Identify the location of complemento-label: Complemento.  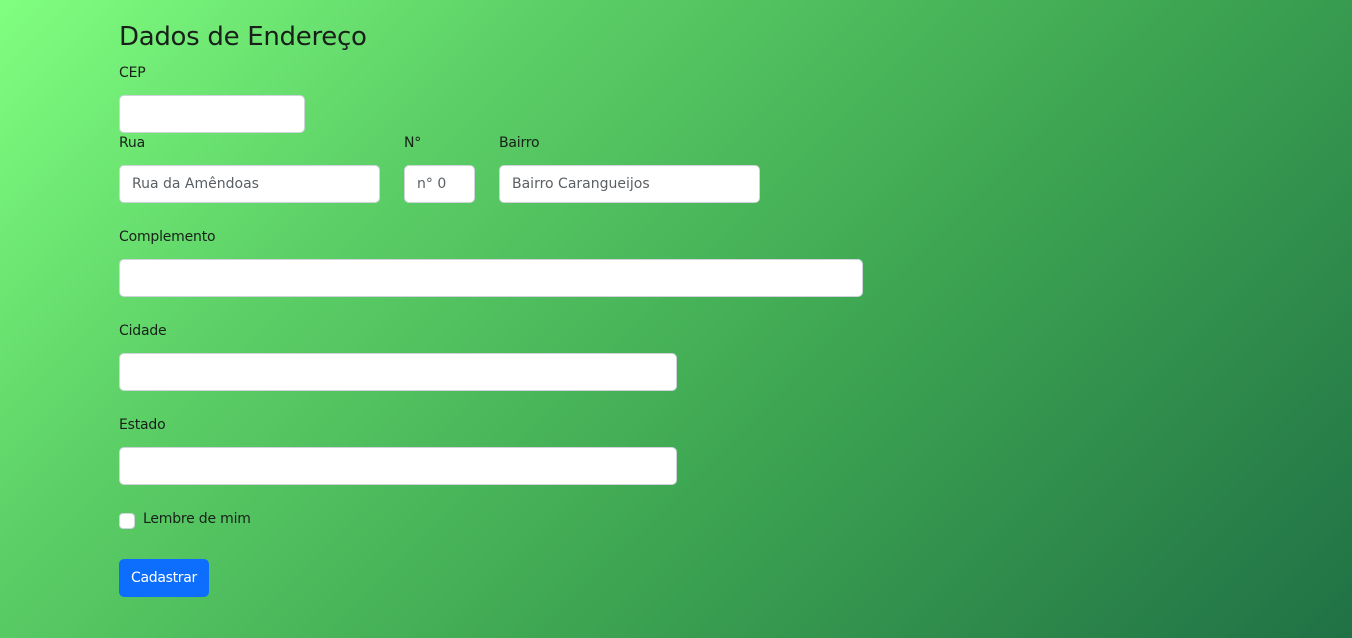
(167, 237).